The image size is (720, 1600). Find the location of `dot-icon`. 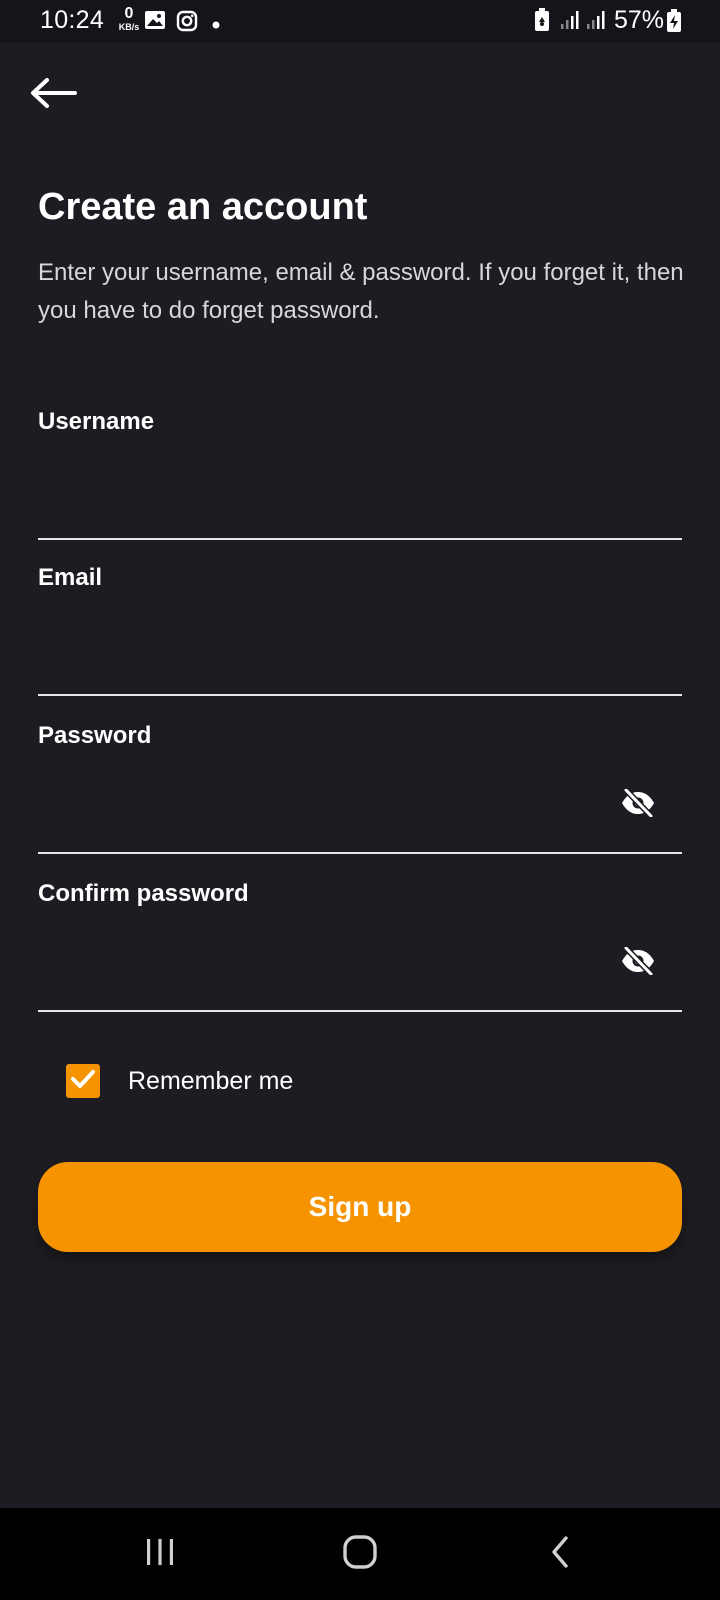

dot-icon is located at coordinates (216, 25).